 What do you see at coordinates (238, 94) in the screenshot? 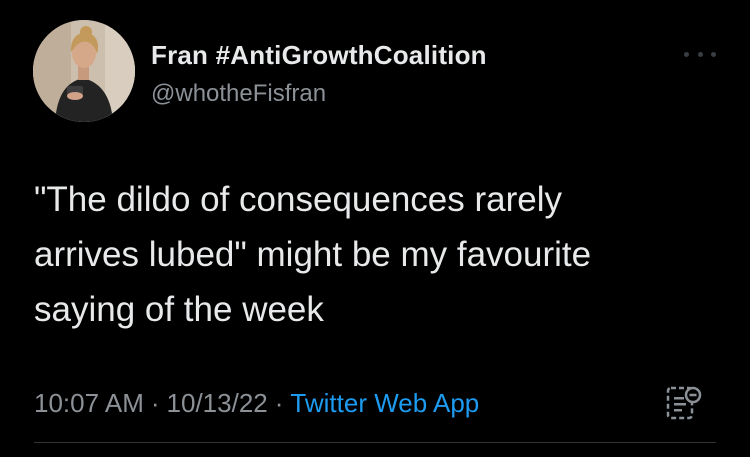
I see `author-handle: @whotheFisfran` at bounding box center [238, 94].